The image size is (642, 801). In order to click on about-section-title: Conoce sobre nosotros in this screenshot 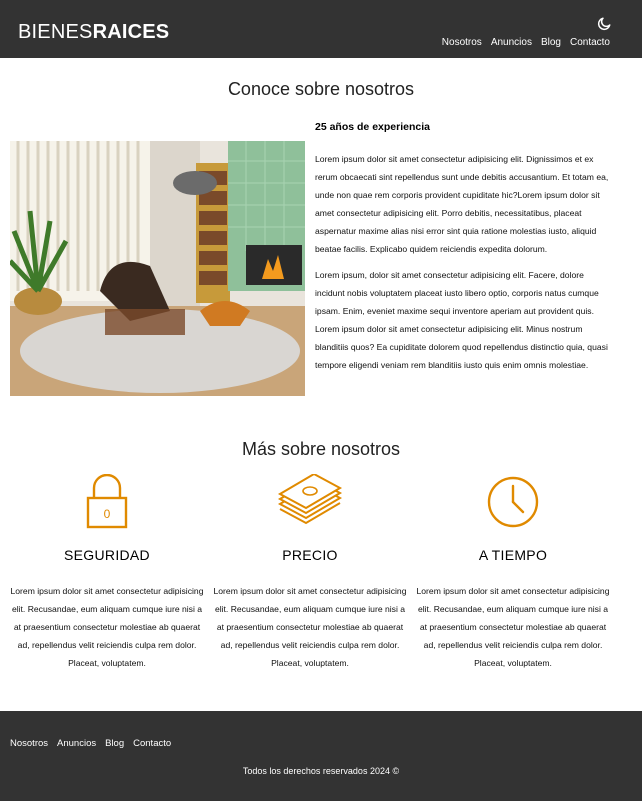, I will do `click(321, 89)`.